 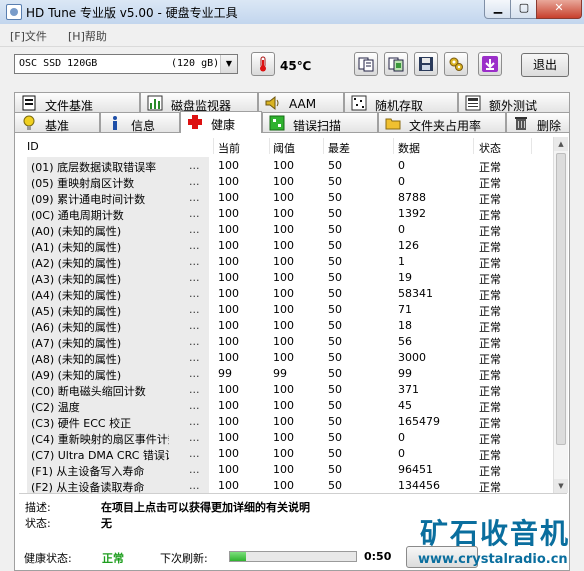 What do you see at coordinates (409, 147) in the screenshot?
I see `column-header-data: 数据` at bounding box center [409, 147].